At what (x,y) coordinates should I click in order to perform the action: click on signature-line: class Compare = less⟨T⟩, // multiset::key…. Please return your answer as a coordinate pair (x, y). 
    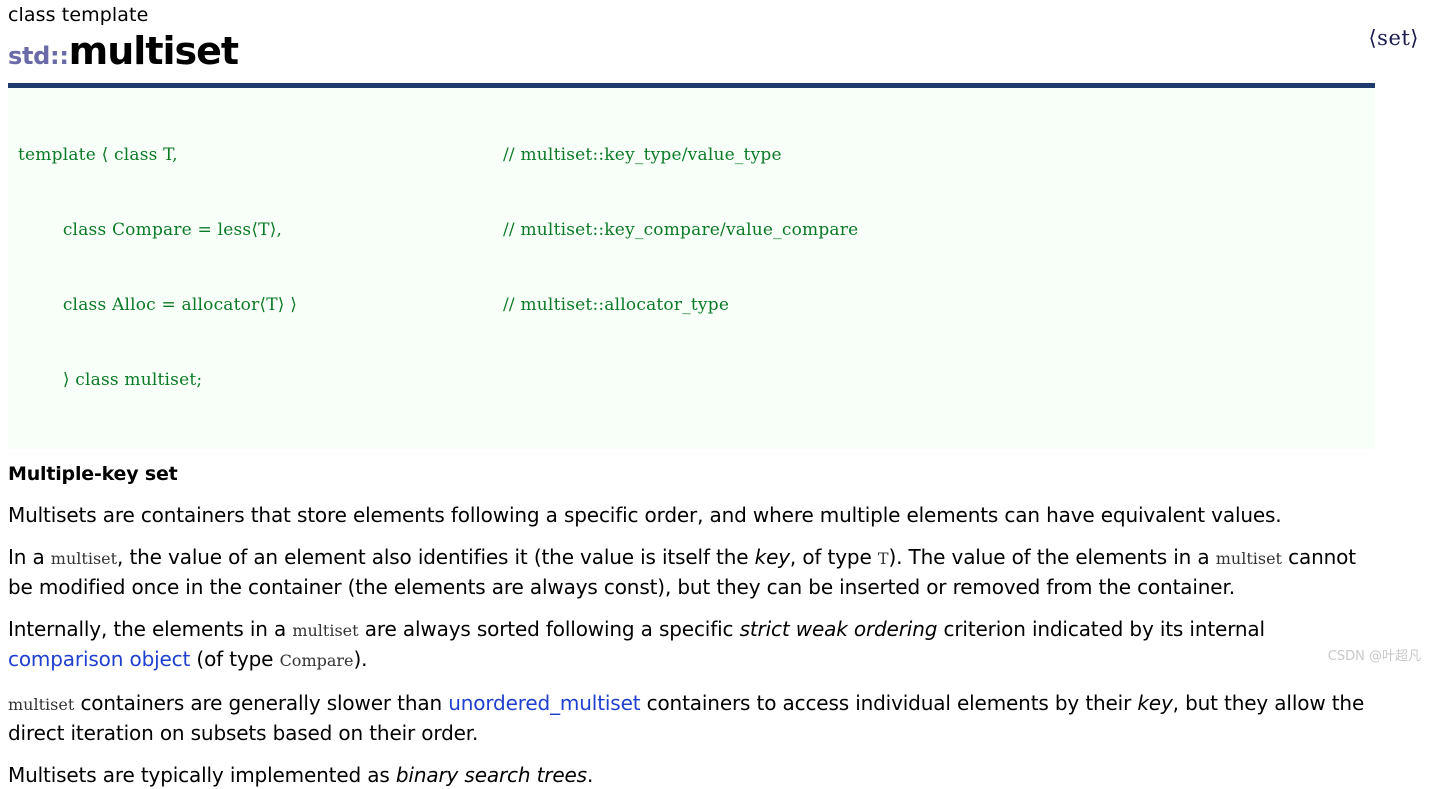
    Looking at the image, I should click on (696, 230).